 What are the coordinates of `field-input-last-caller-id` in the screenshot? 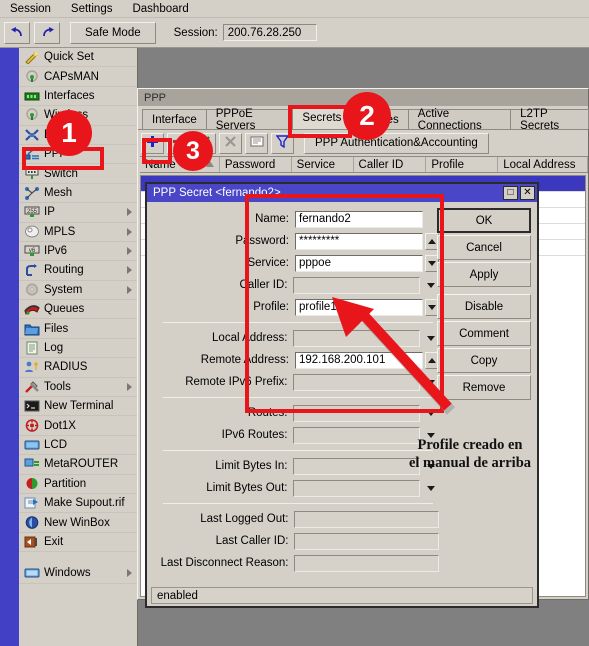 It's located at (366, 541).